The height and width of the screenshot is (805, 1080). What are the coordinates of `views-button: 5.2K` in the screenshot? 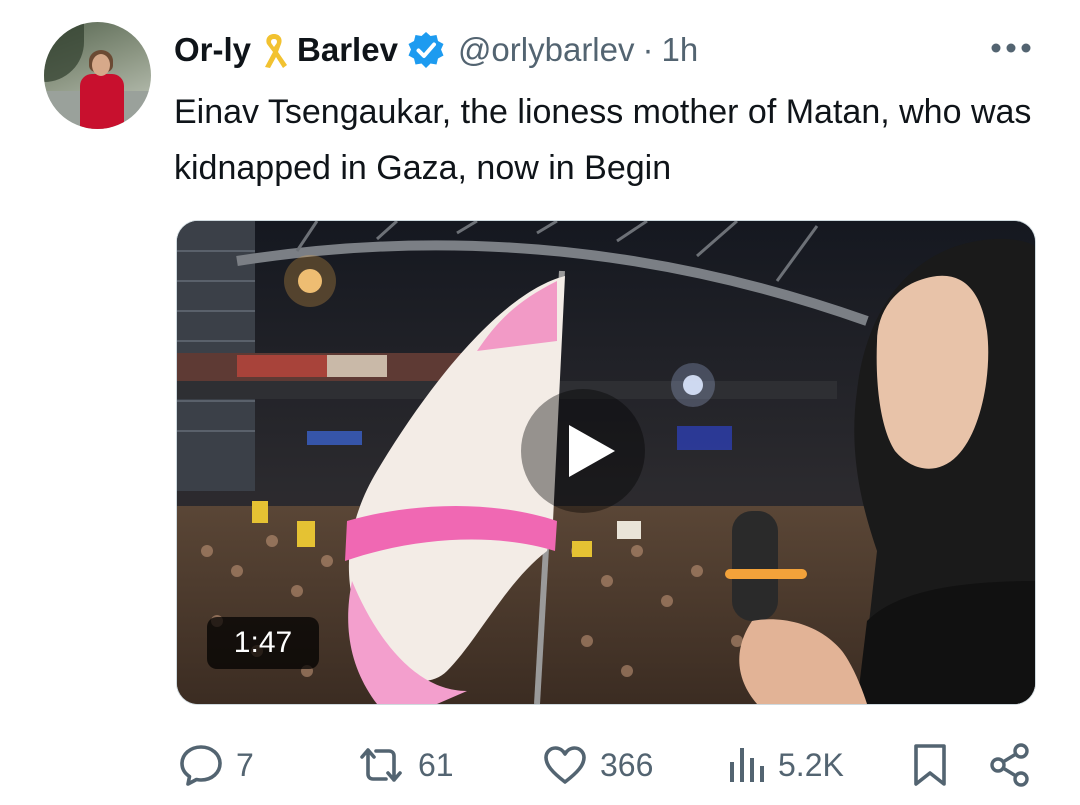 It's located at (785, 765).